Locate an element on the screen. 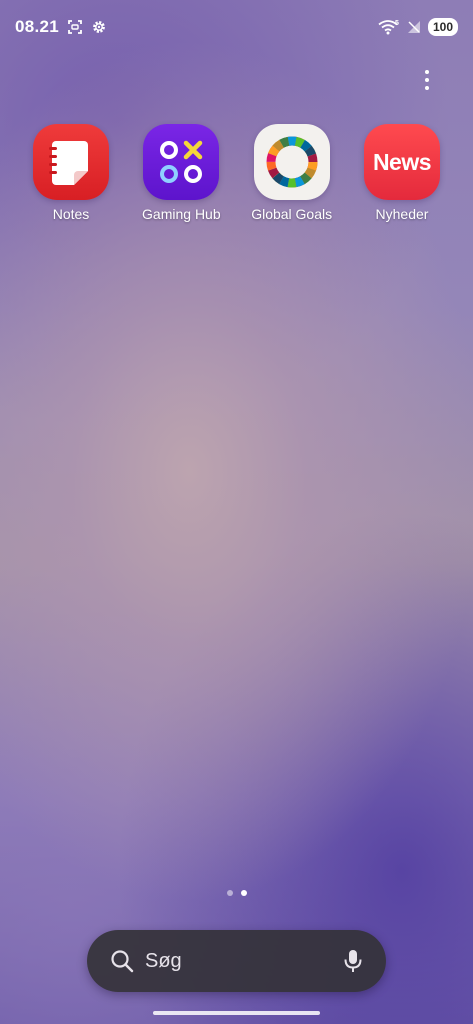 The image size is (473, 1024). app-gaming-hub: Gaming Hub is located at coordinates (181, 173).